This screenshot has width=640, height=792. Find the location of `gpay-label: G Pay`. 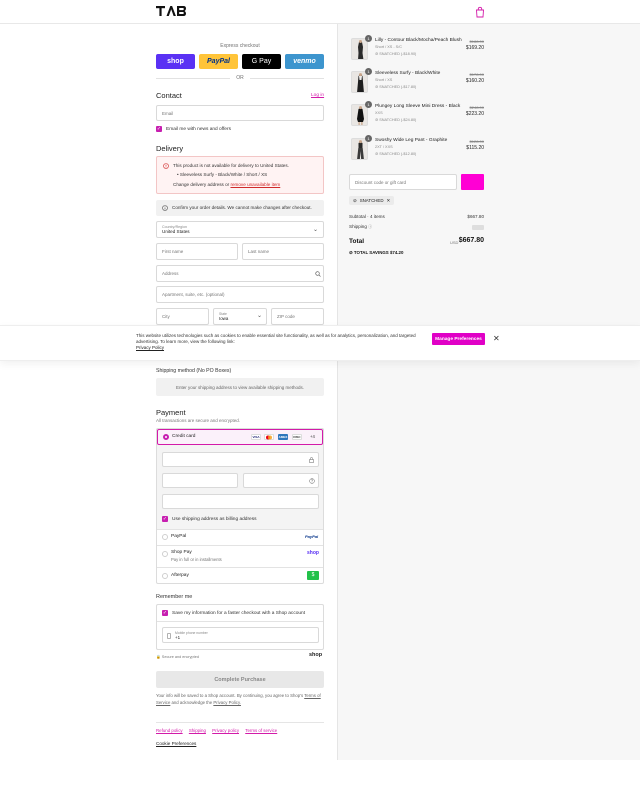

gpay-label: G Pay is located at coordinates (261, 61).